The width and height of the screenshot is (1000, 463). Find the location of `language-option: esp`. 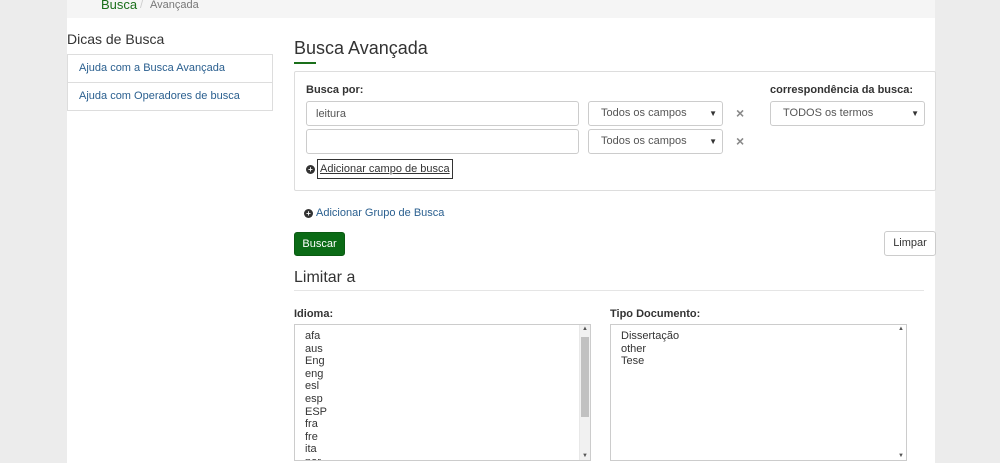

language-option: esp is located at coordinates (442, 399).